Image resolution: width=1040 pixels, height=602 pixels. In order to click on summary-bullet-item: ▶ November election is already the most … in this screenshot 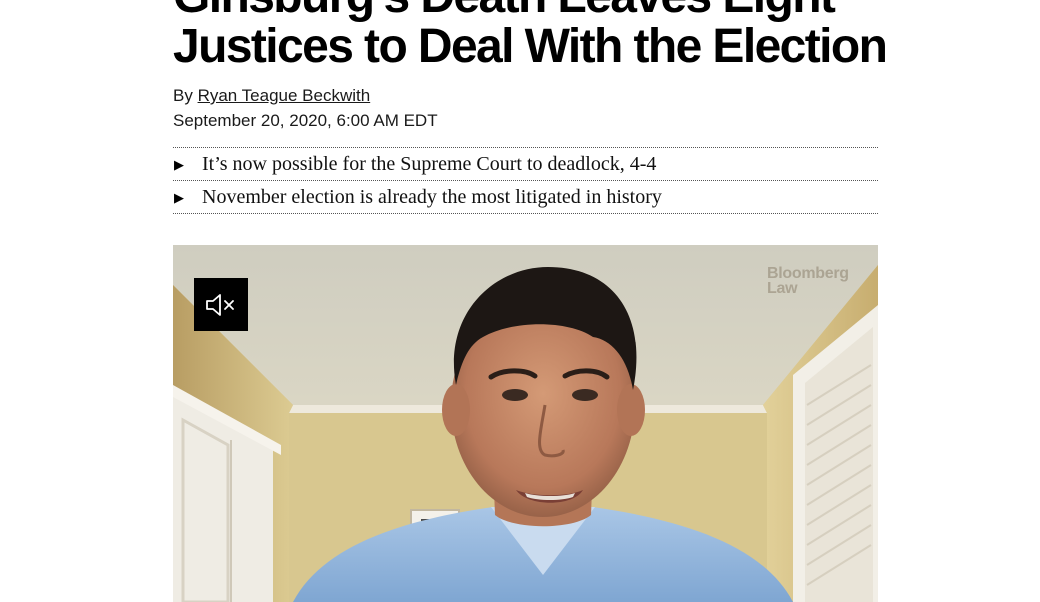, I will do `click(525, 197)`.